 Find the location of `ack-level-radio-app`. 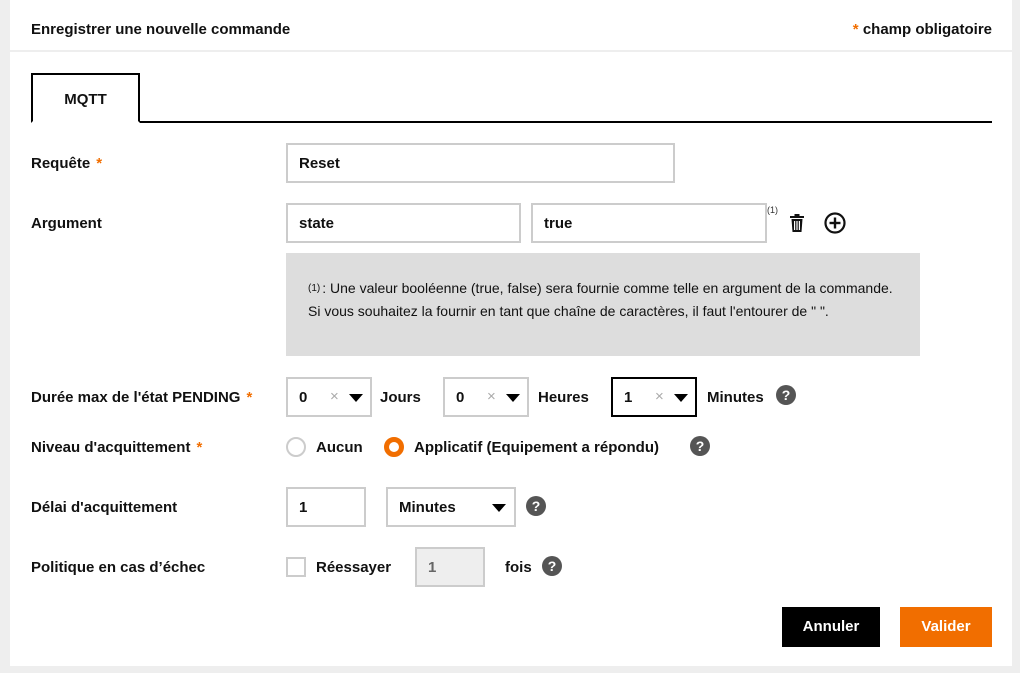

ack-level-radio-app is located at coordinates (394, 447).